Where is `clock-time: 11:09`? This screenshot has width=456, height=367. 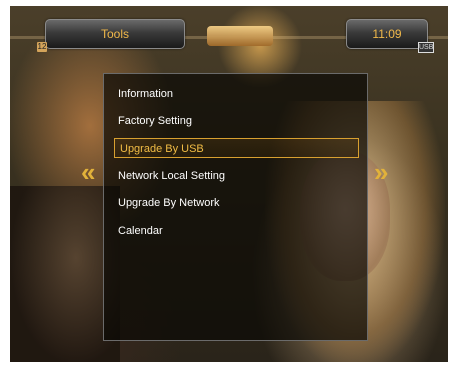 clock-time: 11:09 is located at coordinates (387, 34).